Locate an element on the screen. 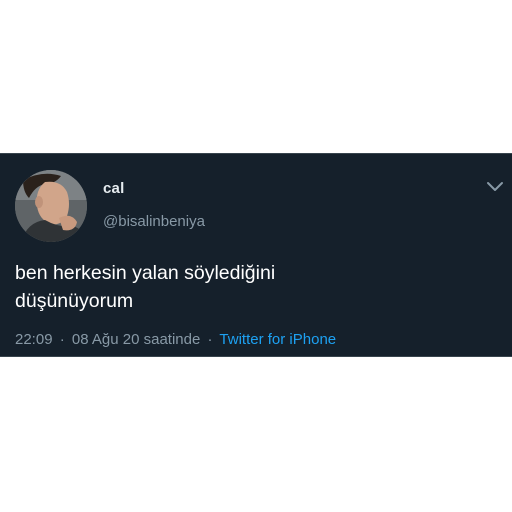  avatar-photo is located at coordinates (51, 206).